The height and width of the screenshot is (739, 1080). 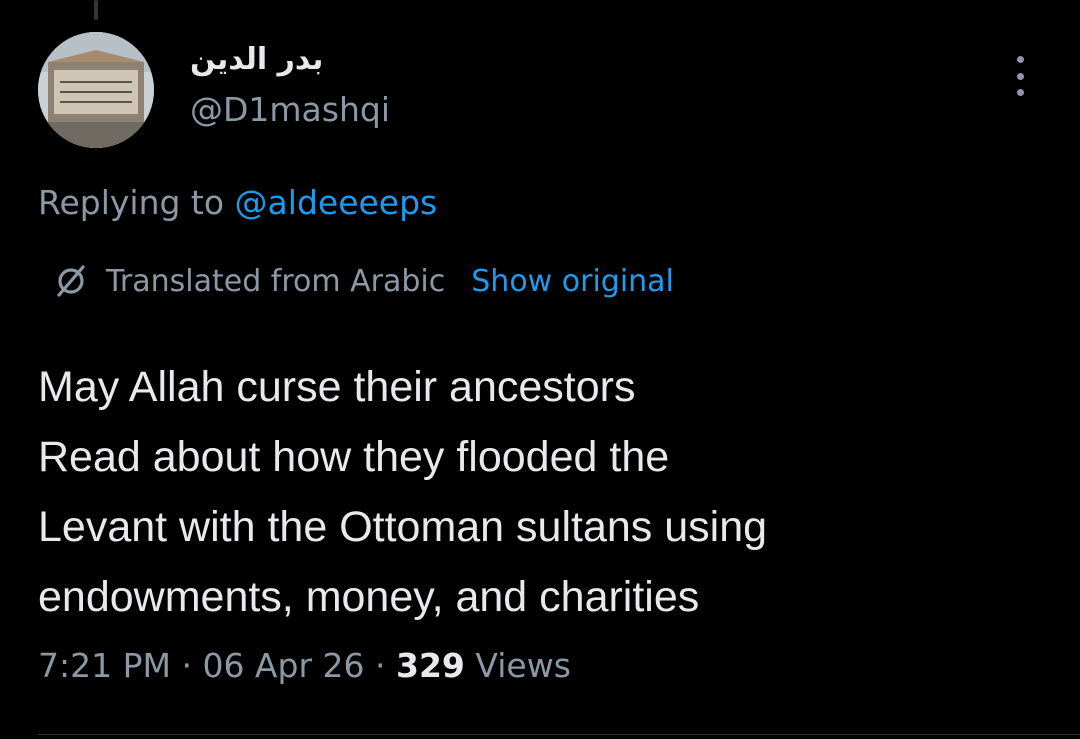 I want to click on replying-to-handle-link: @aldeeeeps, so click(x=336, y=202).